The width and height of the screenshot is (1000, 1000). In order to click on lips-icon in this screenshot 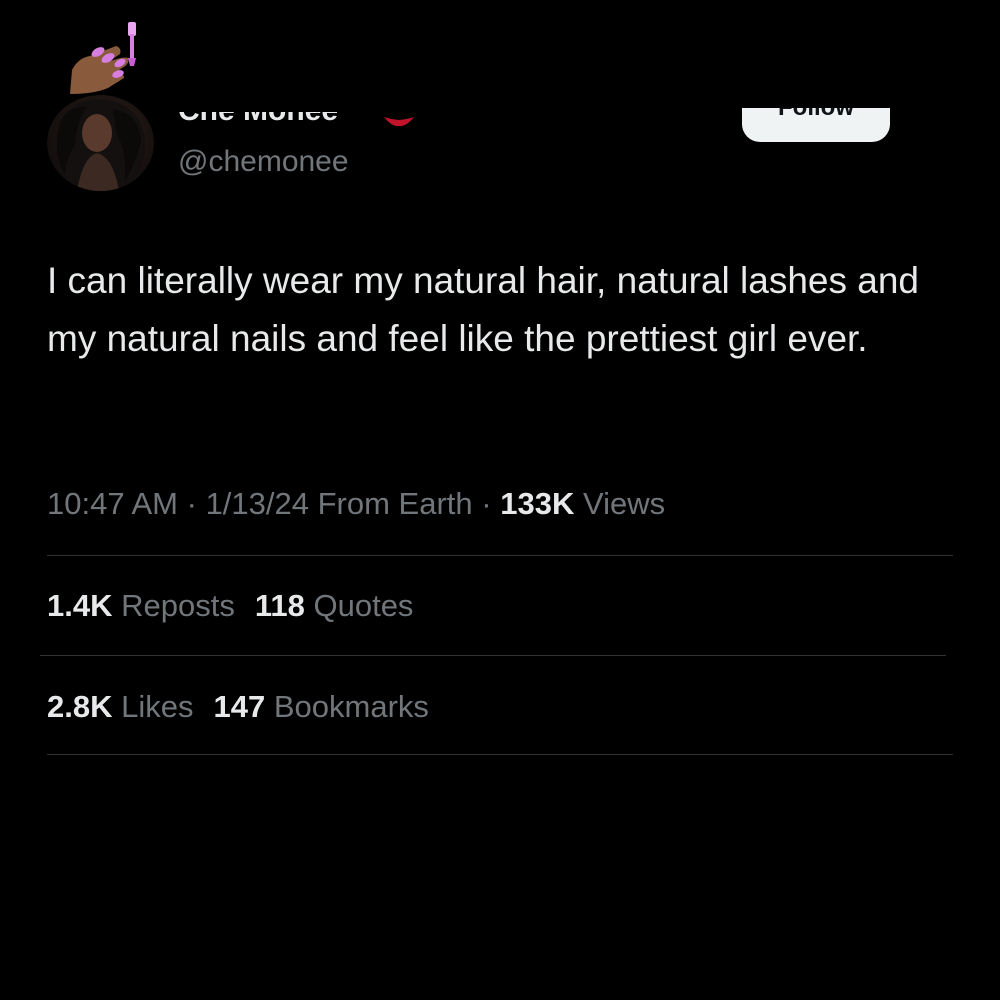, I will do `click(399, 122)`.